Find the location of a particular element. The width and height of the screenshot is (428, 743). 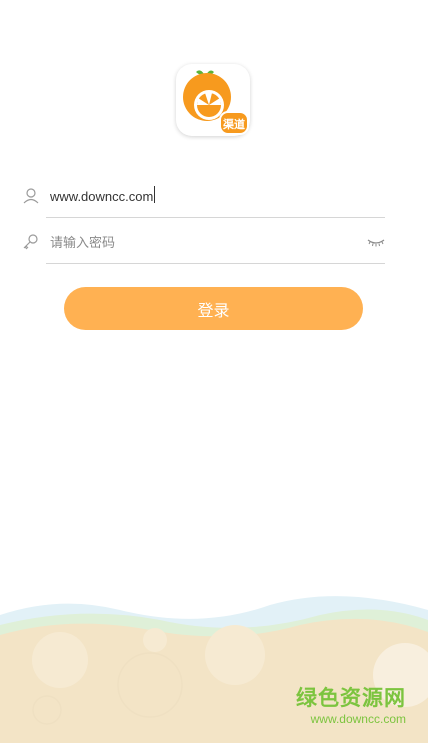

username-field is located at coordinates (203, 198).